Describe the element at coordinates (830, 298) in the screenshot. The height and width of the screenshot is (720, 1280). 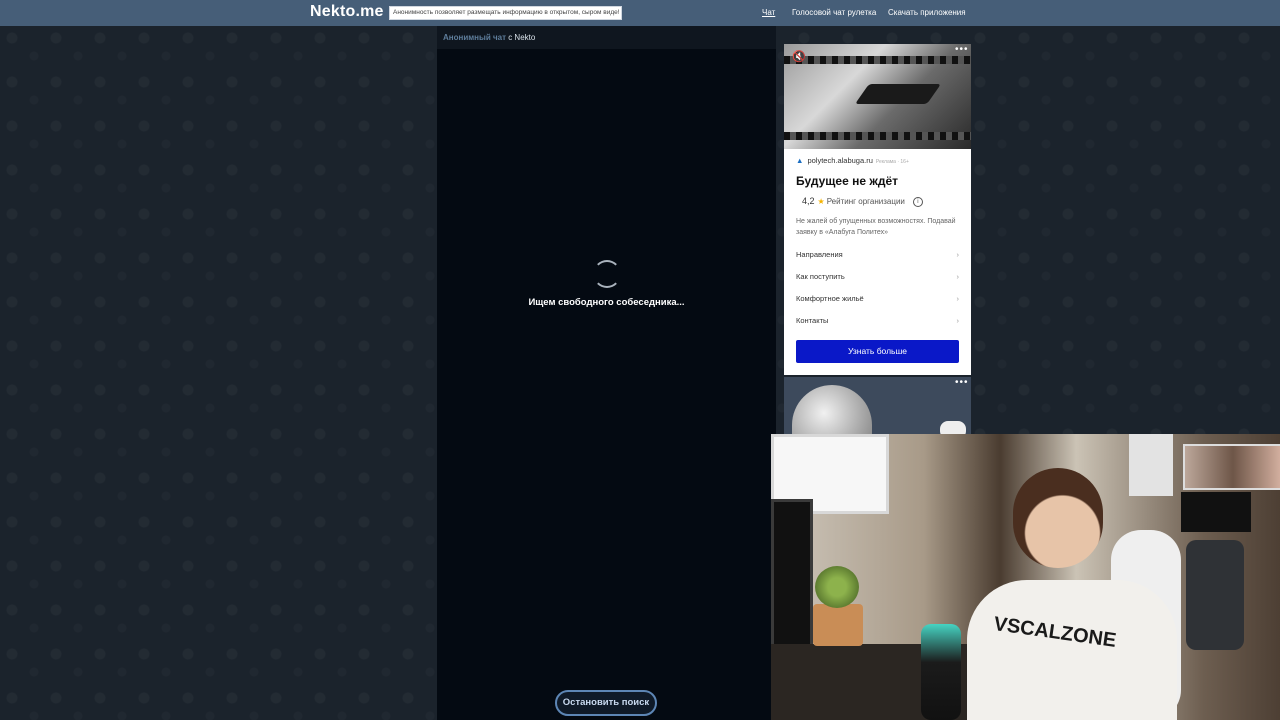
I see `ad-link-label: Комфортное жильё` at that location.